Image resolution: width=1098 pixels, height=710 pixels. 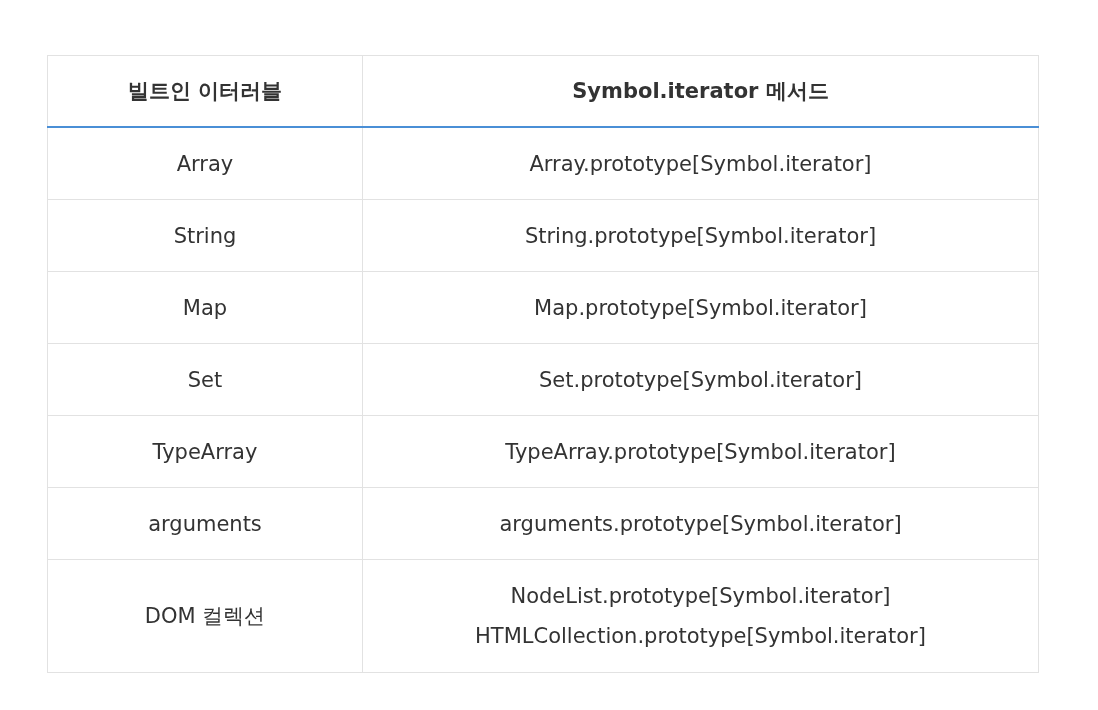 What do you see at coordinates (700, 636) in the screenshot?
I see `method-text: HTMLCollection.prototype[Symbol.iterator]` at bounding box center [700, 636].